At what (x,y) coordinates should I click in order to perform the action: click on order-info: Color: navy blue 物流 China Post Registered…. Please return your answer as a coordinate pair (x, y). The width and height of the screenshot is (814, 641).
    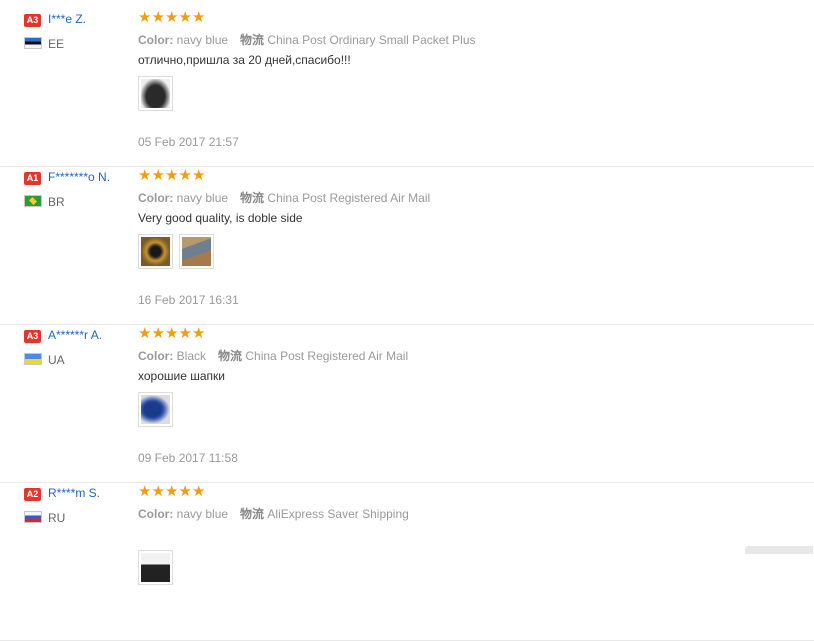
    Looking at the image, I should click on (284, 197).